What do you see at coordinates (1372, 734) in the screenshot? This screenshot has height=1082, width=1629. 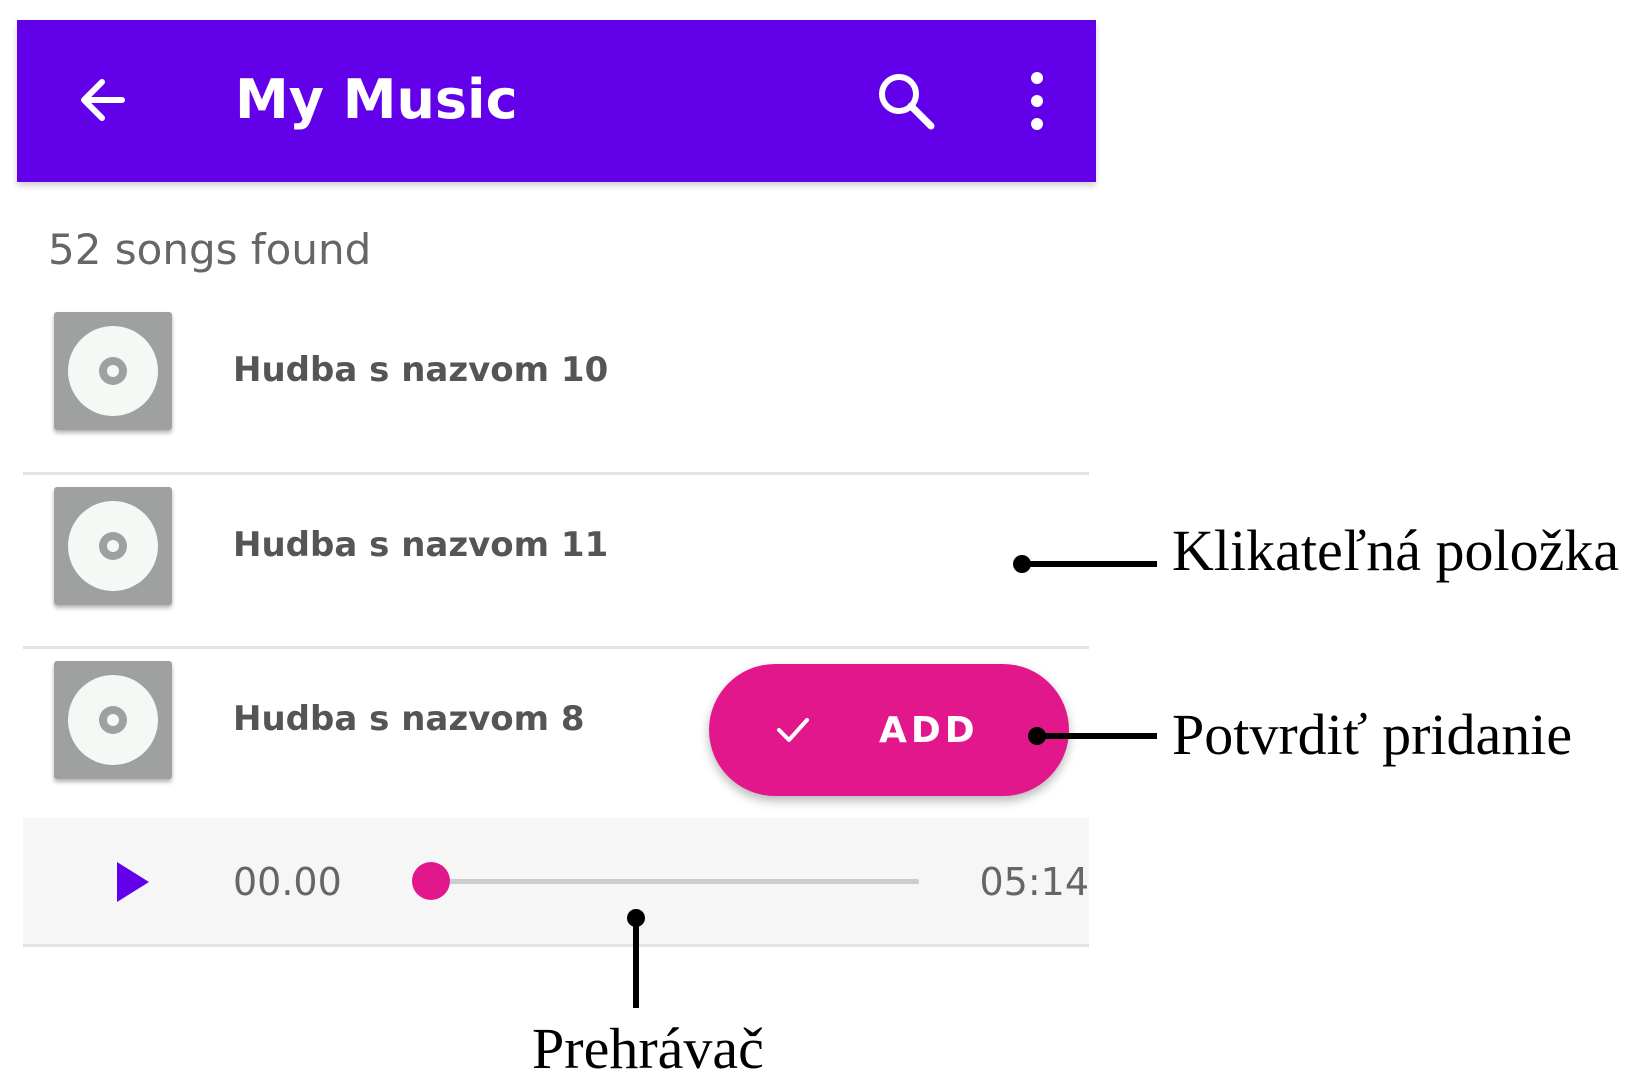 I see `annotation-confirm-add: Potvrdiť pridanie` at bounding box center [1372, 734].